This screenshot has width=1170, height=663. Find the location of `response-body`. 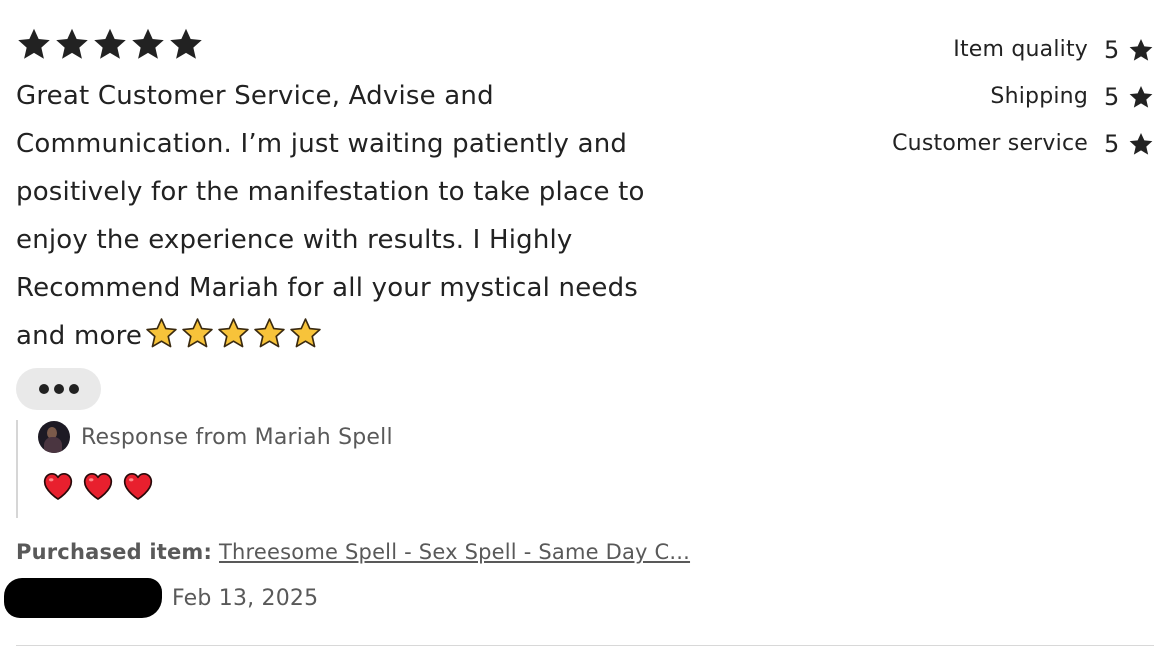

response-body is located at coordinates (98, 486).